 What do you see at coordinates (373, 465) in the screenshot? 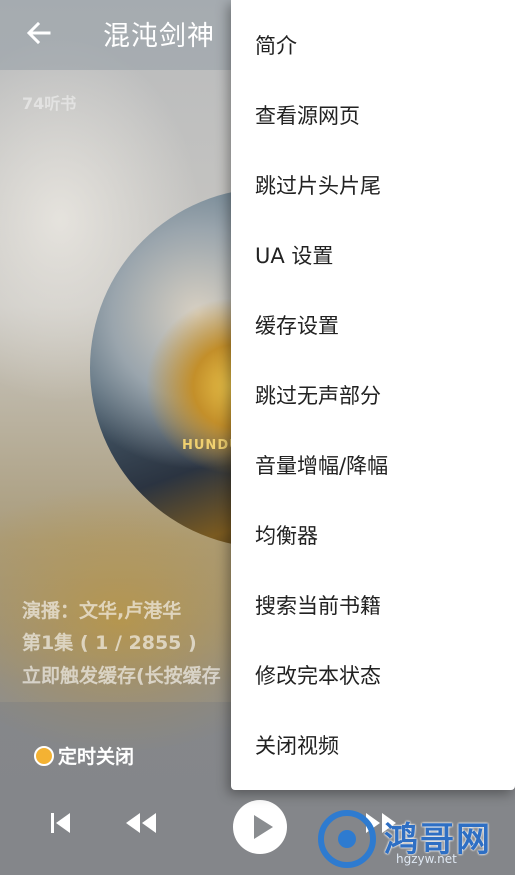
I see `menu-item-volume-boost: 音量增幅/降幅` at bounding box center [373, 465].